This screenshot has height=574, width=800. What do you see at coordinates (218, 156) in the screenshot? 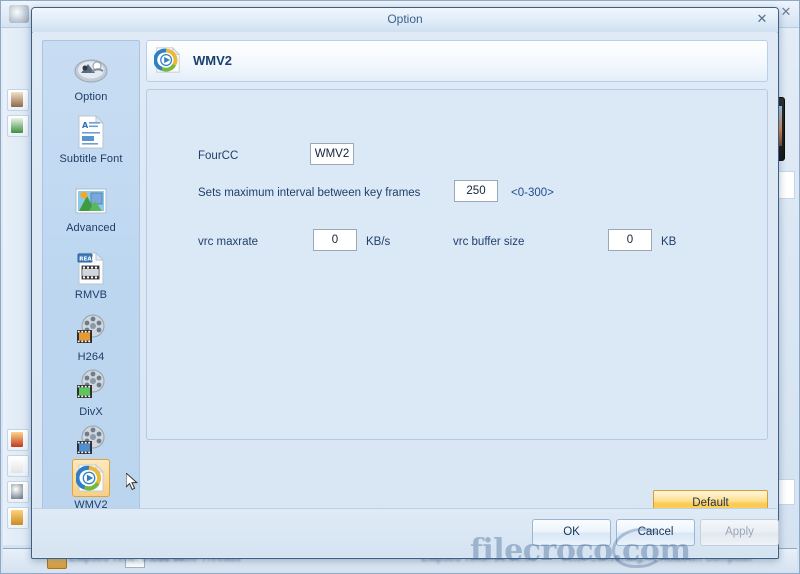
I see `fourcc-label: FourCC` at bounding box center [218, 156].